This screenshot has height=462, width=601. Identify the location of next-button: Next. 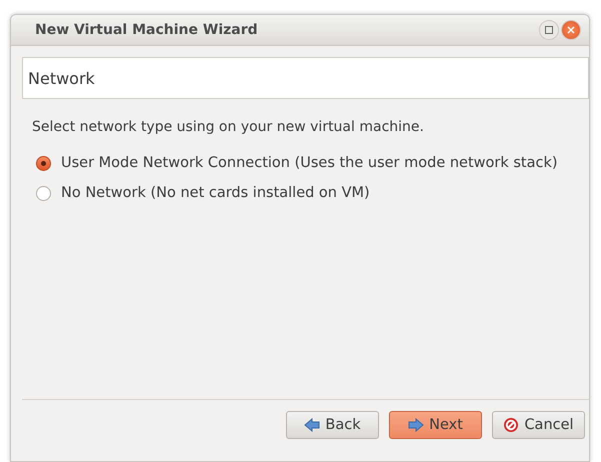
(435, 425).